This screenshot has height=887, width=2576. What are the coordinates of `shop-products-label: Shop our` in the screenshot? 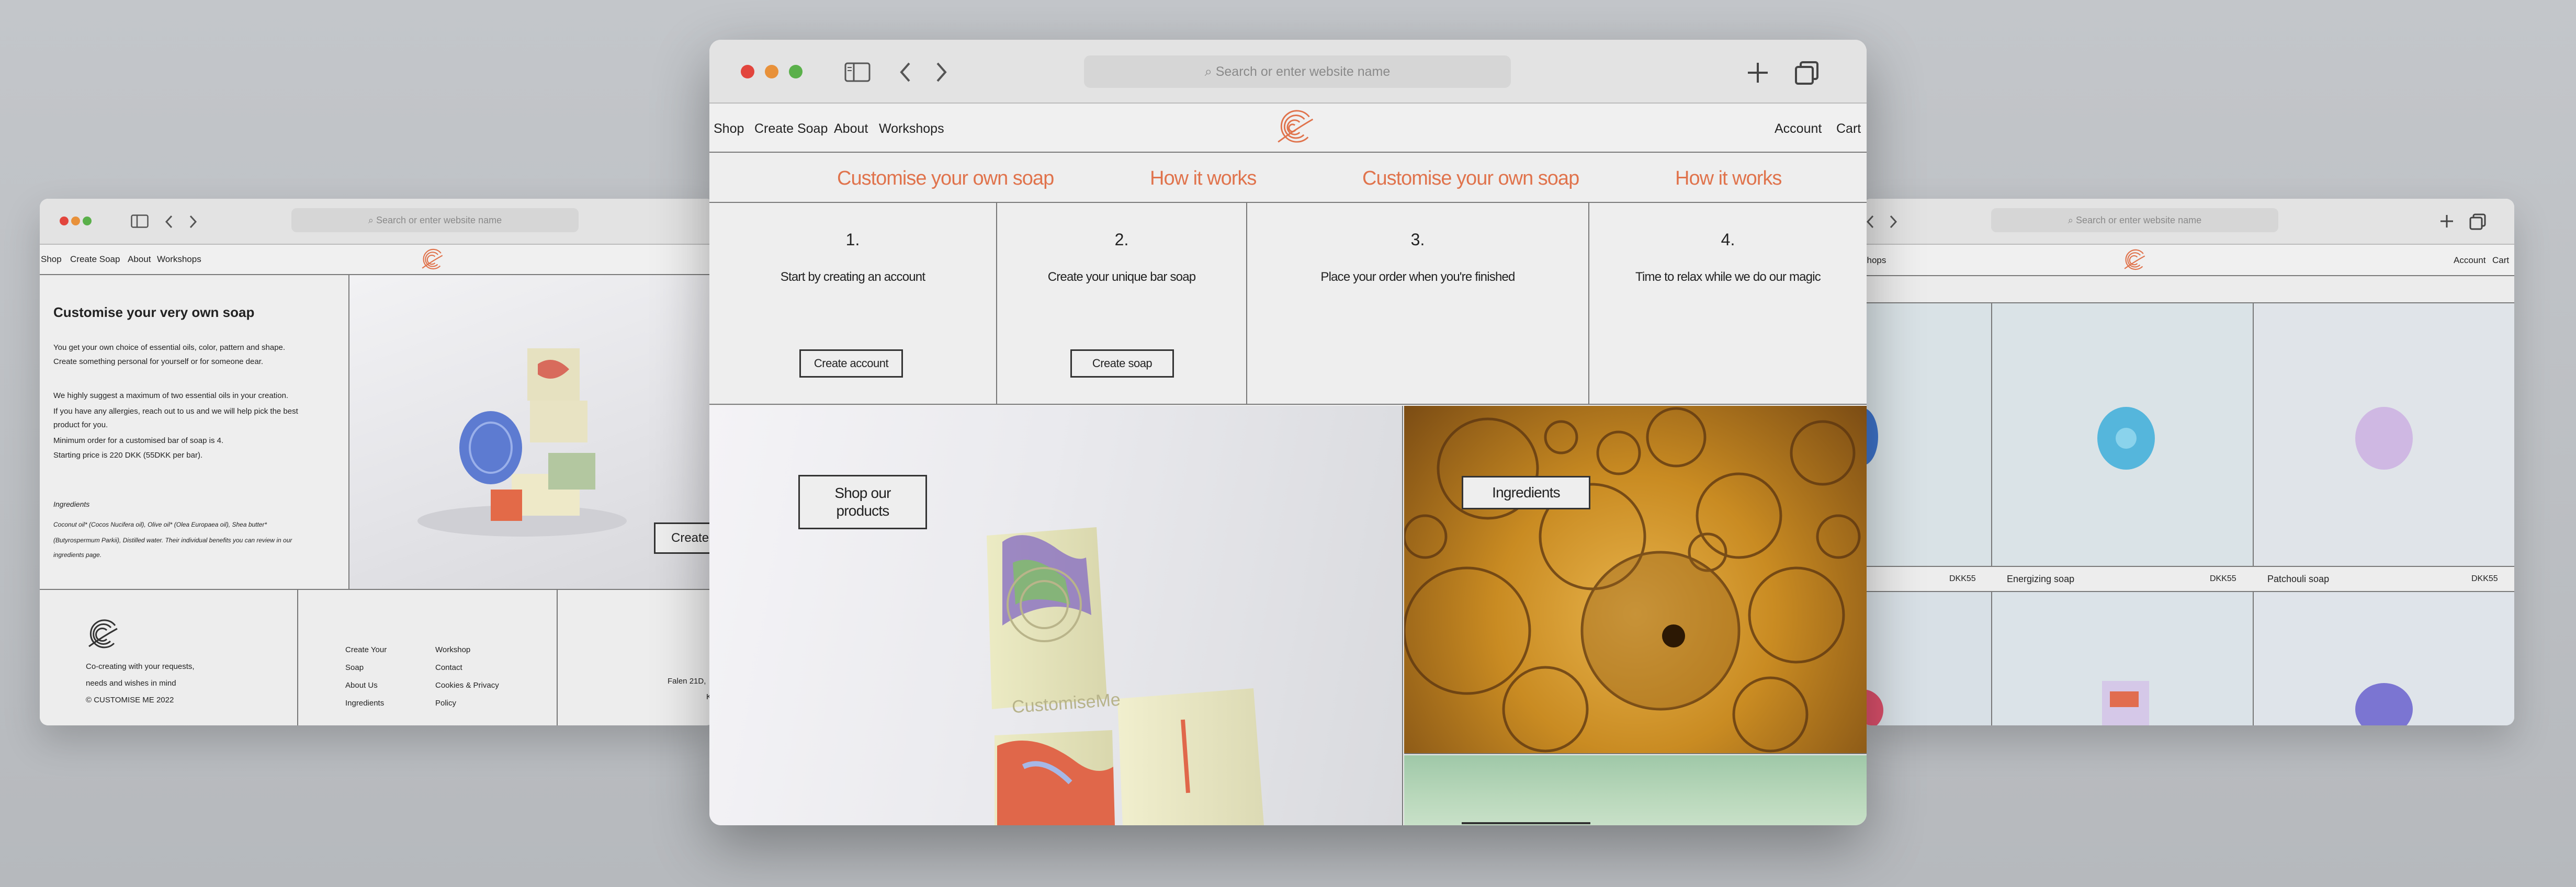 It's located at (863, 493).